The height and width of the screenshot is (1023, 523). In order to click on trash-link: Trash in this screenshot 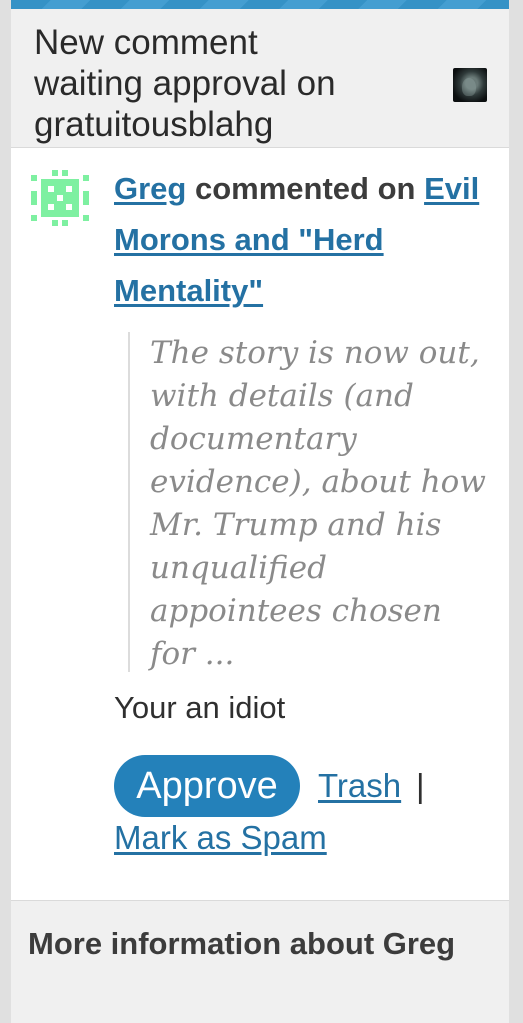, I will do `click(359, 786)`.